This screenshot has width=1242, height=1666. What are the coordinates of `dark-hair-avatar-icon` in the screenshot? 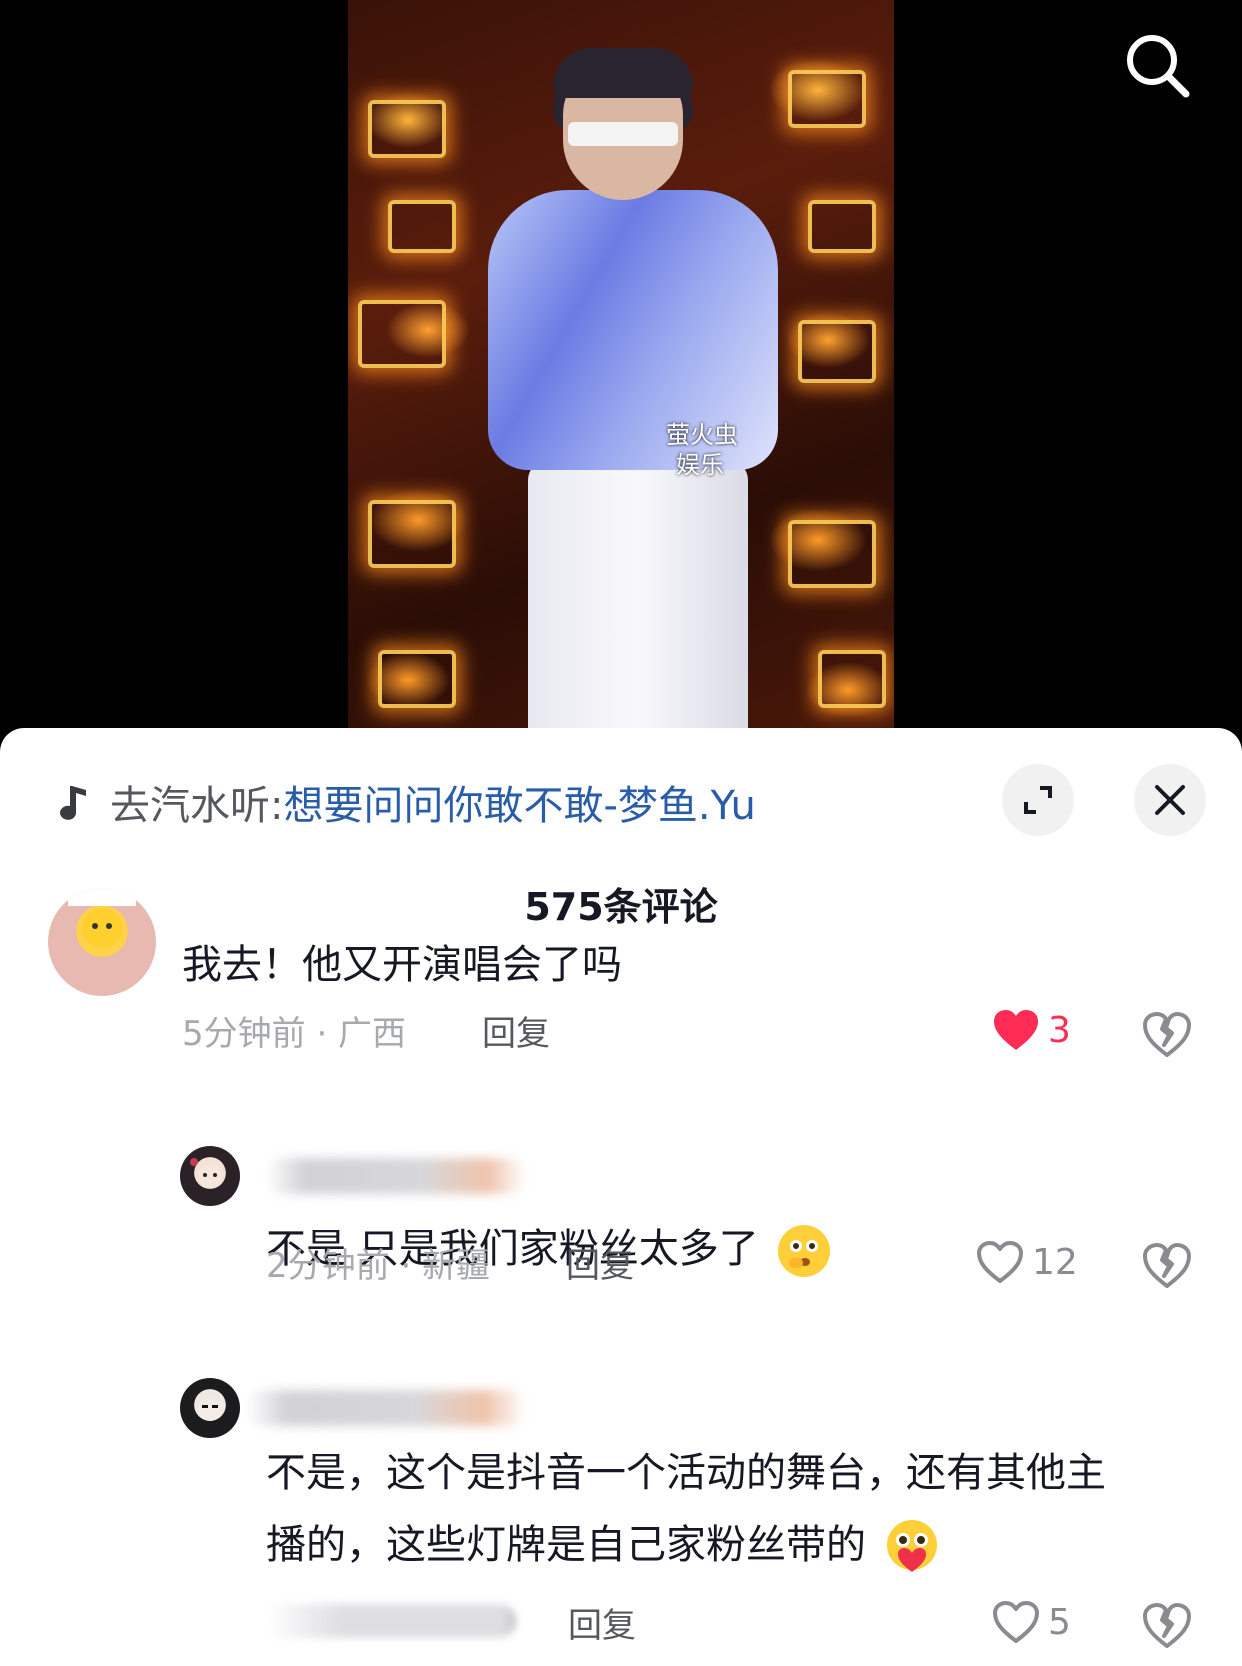 It's located at (210, 1409).